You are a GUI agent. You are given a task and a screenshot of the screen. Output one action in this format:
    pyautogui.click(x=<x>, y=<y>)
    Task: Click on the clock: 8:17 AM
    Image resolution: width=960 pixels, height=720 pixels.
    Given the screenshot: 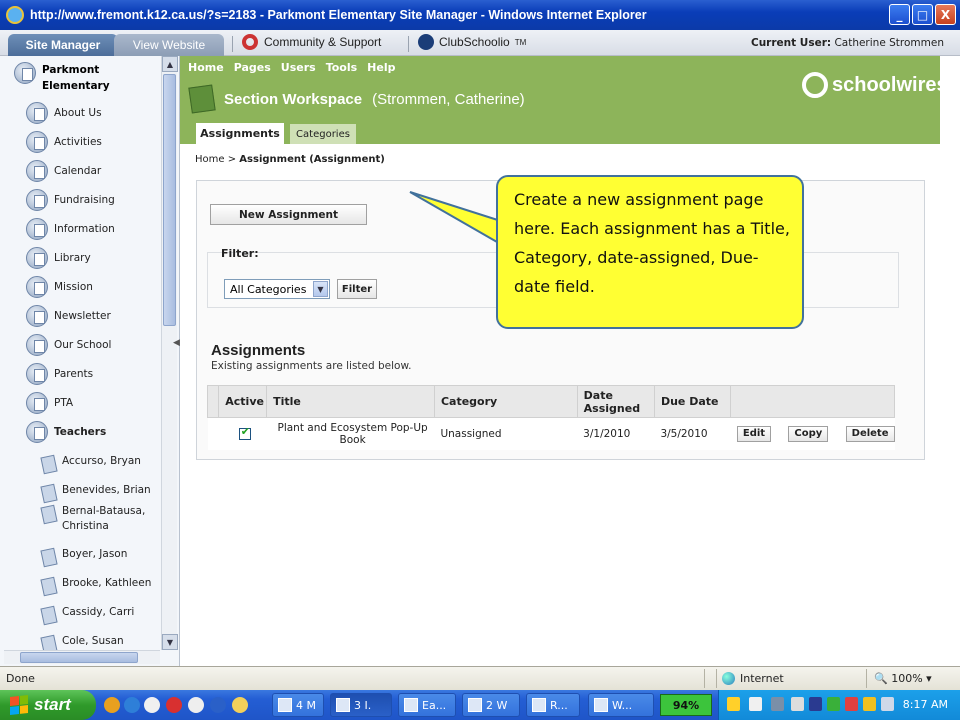 What is the action you would take?
    pyautogui.click(x=925, y=704)
    